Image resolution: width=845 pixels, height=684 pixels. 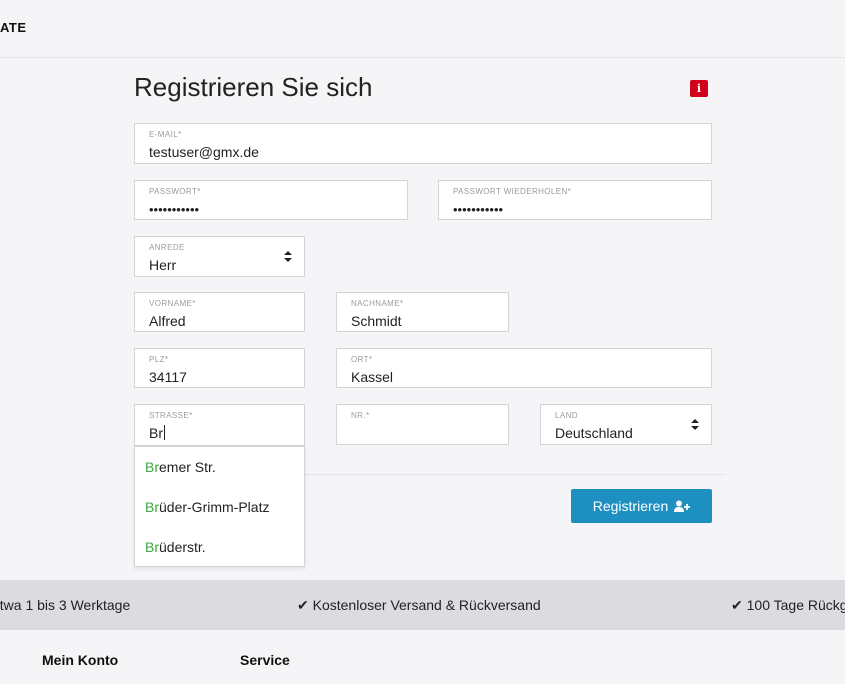 I want to click on add-user-icon, so click(x=682, y=506).